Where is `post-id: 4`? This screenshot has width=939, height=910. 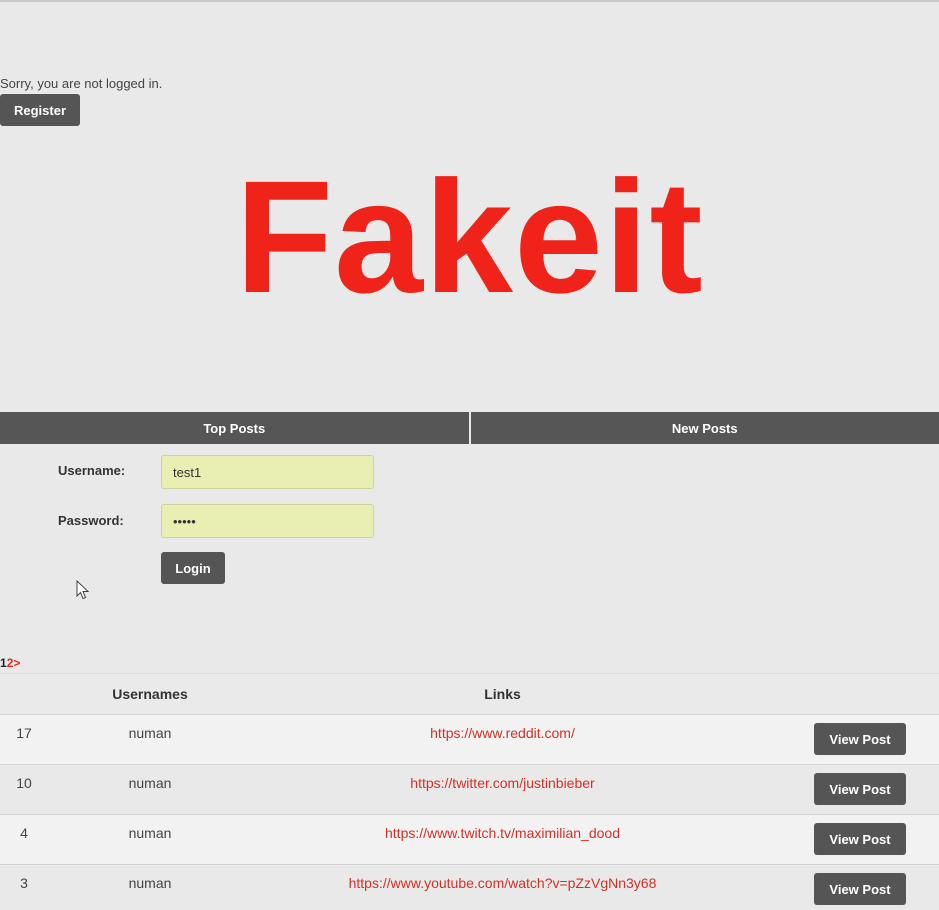 post-id: 4 is located at coordinates (24, 833).